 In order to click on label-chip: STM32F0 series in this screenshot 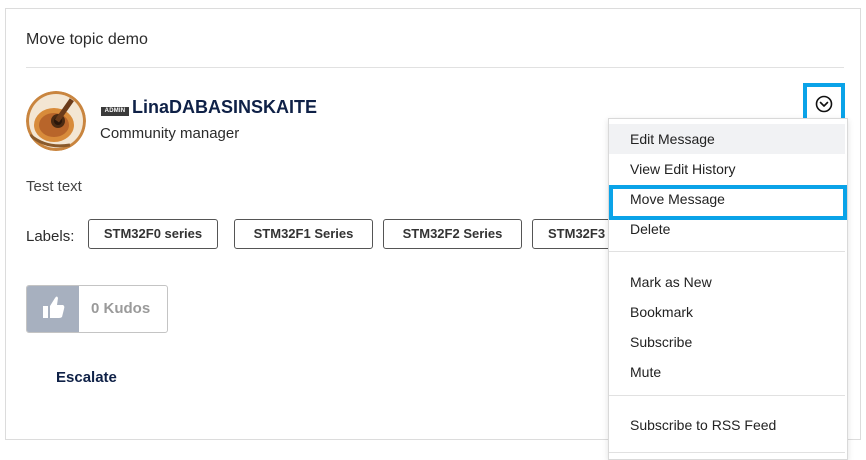, I will do `click(153, 234)`.